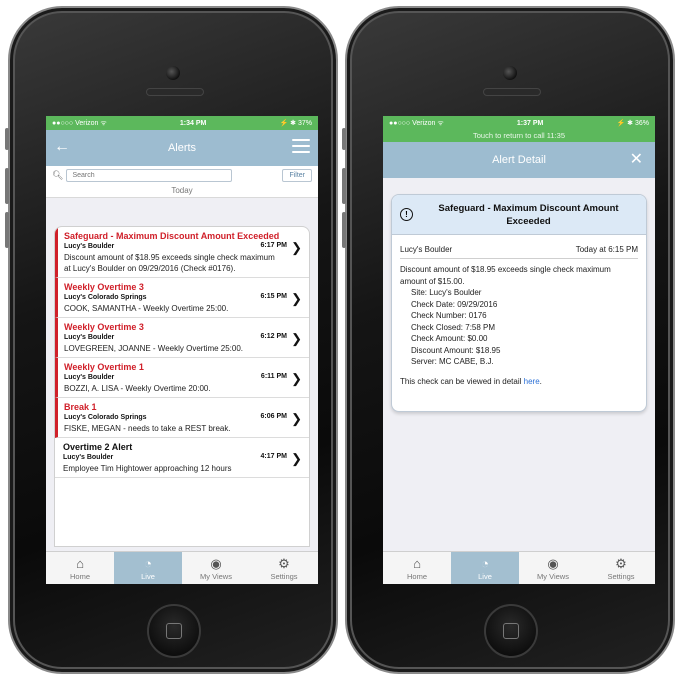 This screenshot has height=679, width=683. What do you see at coordinates (297, 175) in the screenshot?
I see `filter-button: Filter` at bounding box center [297, 175].